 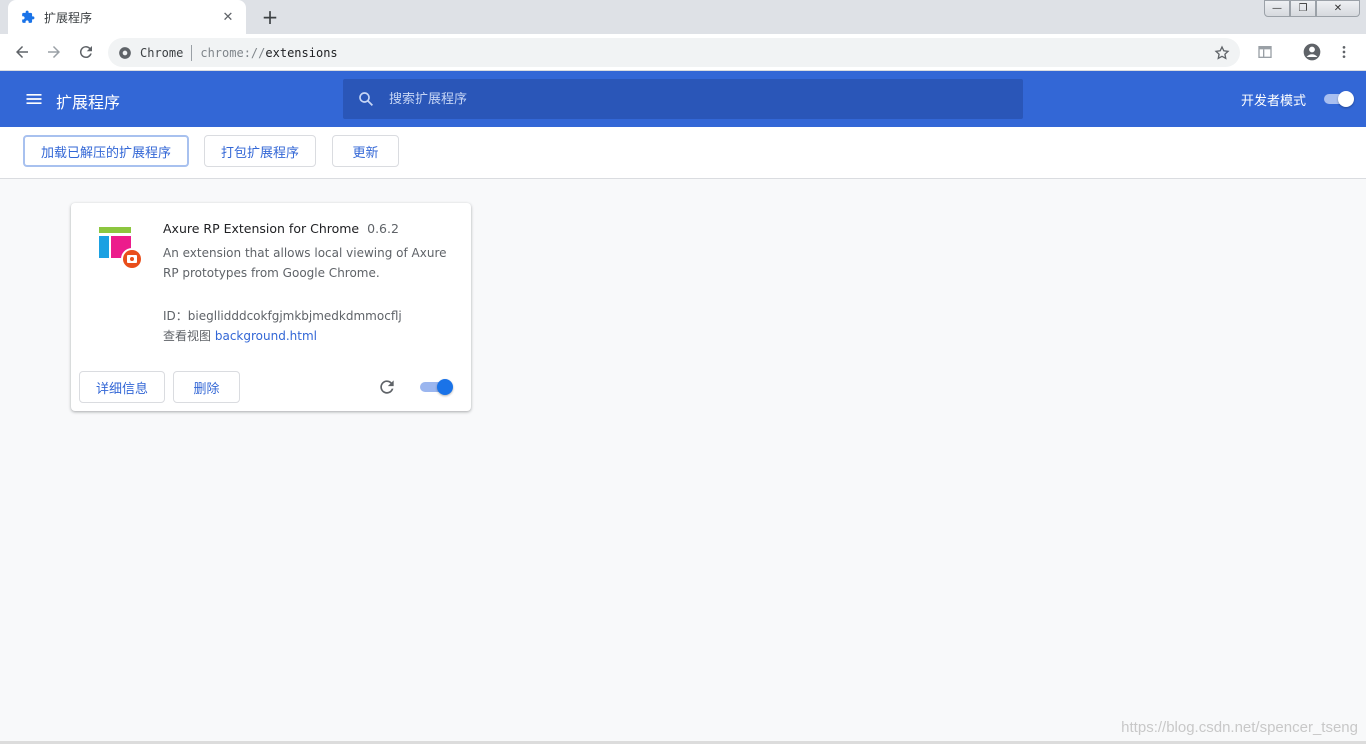 I want to click on remove-button: 删除, so click(x=206, y=387).